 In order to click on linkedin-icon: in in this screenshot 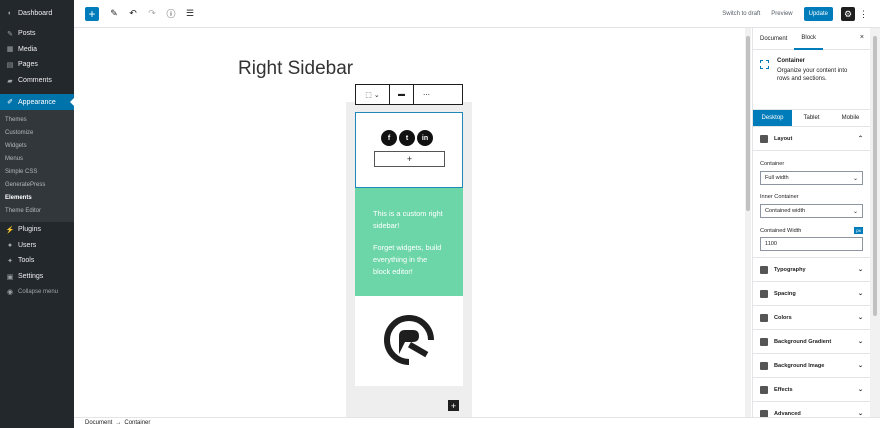, I will do `click(425, 138)`.